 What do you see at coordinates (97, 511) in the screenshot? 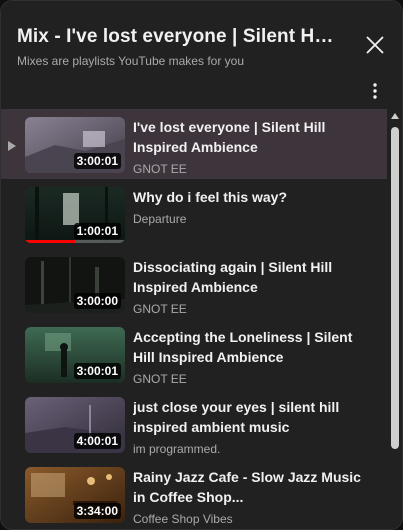
I see `video-duration: 3:34:00` at bounding box center [97, 511].